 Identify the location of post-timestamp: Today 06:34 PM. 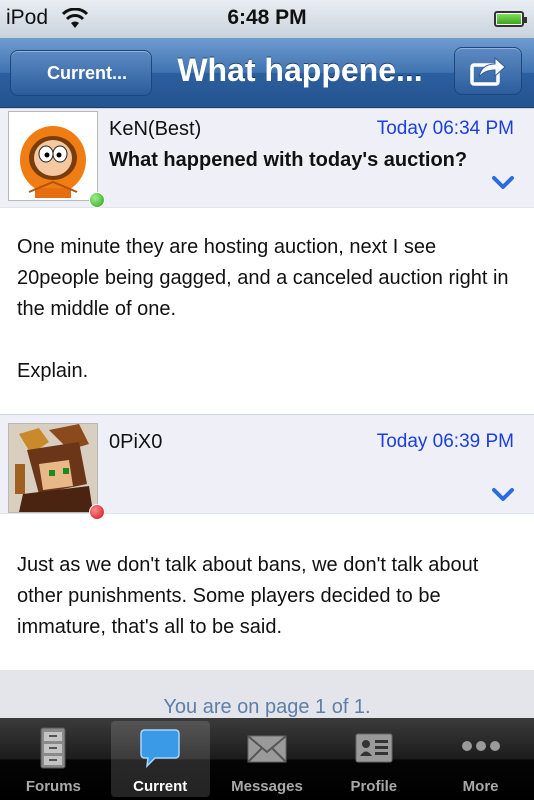
(445, 128).